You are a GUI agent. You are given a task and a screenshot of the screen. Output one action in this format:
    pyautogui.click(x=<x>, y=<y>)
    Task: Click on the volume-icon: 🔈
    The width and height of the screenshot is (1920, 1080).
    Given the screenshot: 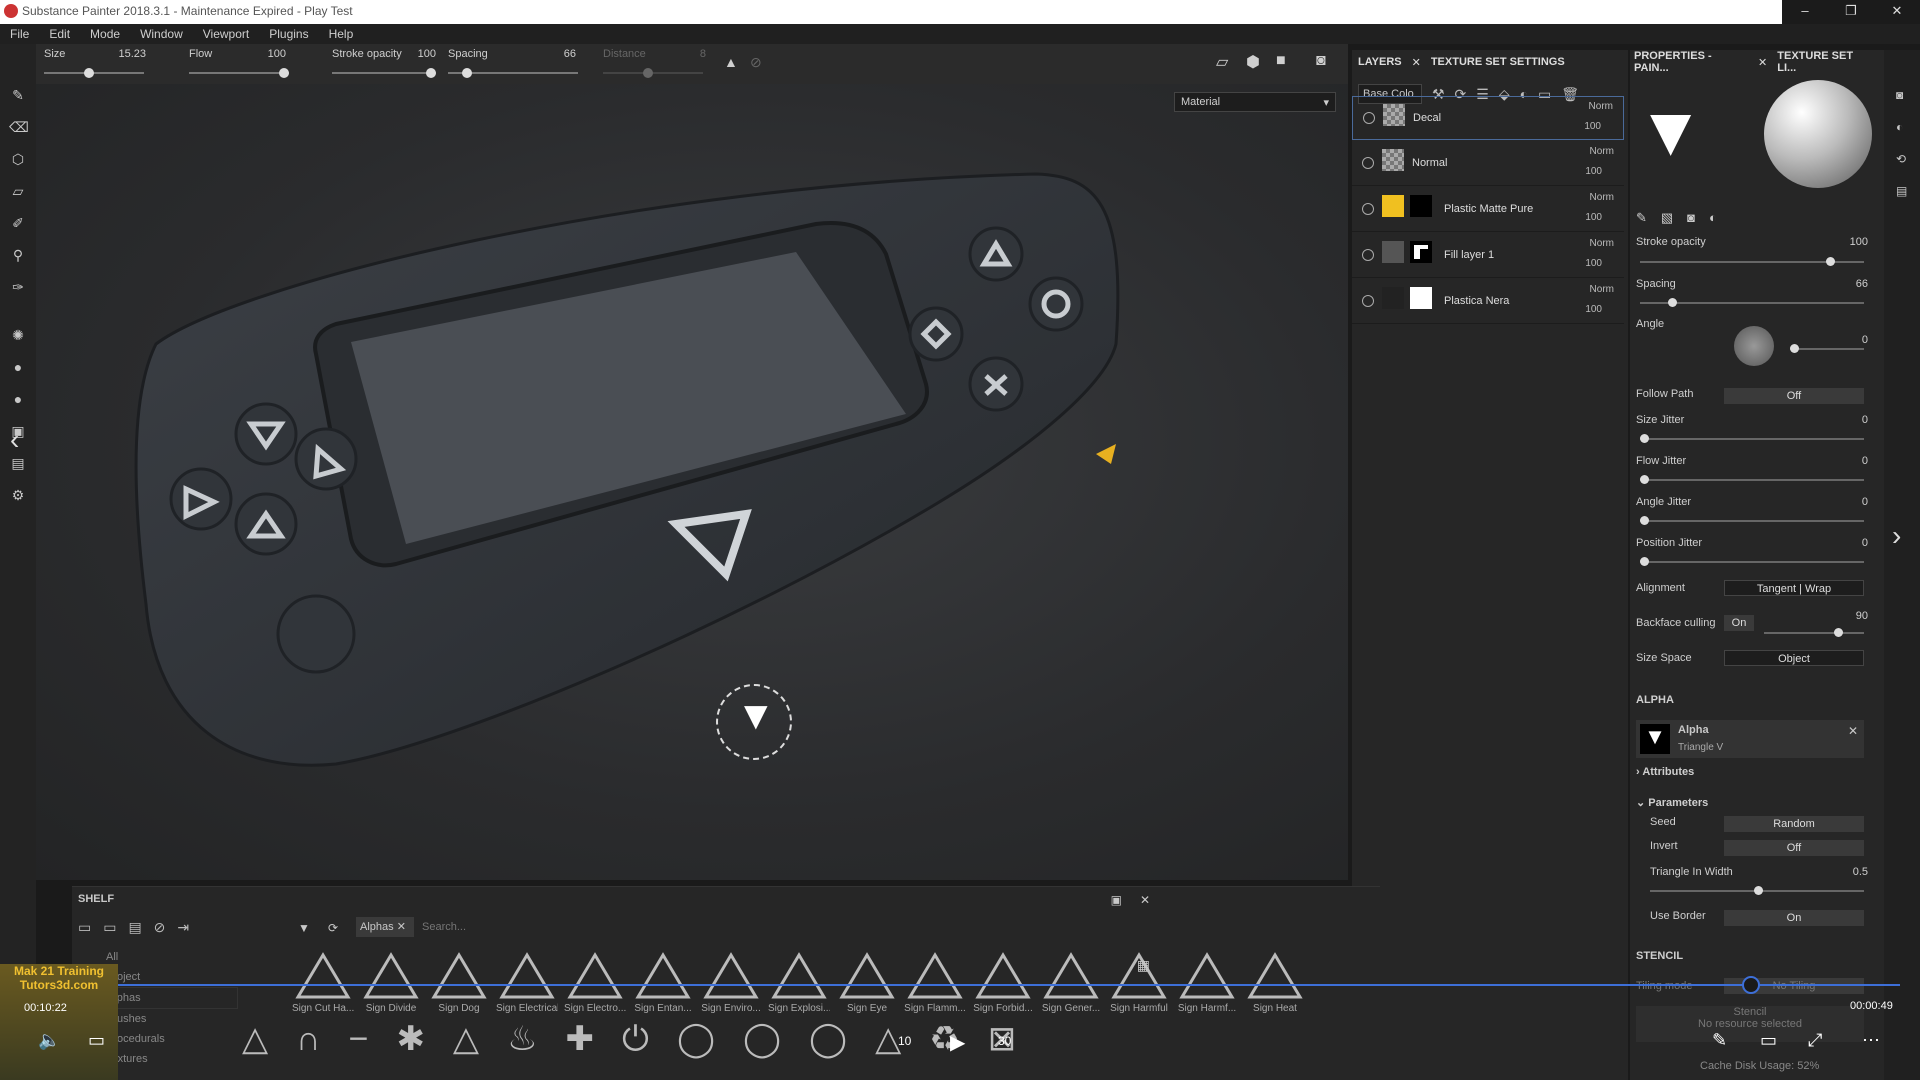 What is the action you would take?
    pyautogui.click(x=49, y=1040)
    